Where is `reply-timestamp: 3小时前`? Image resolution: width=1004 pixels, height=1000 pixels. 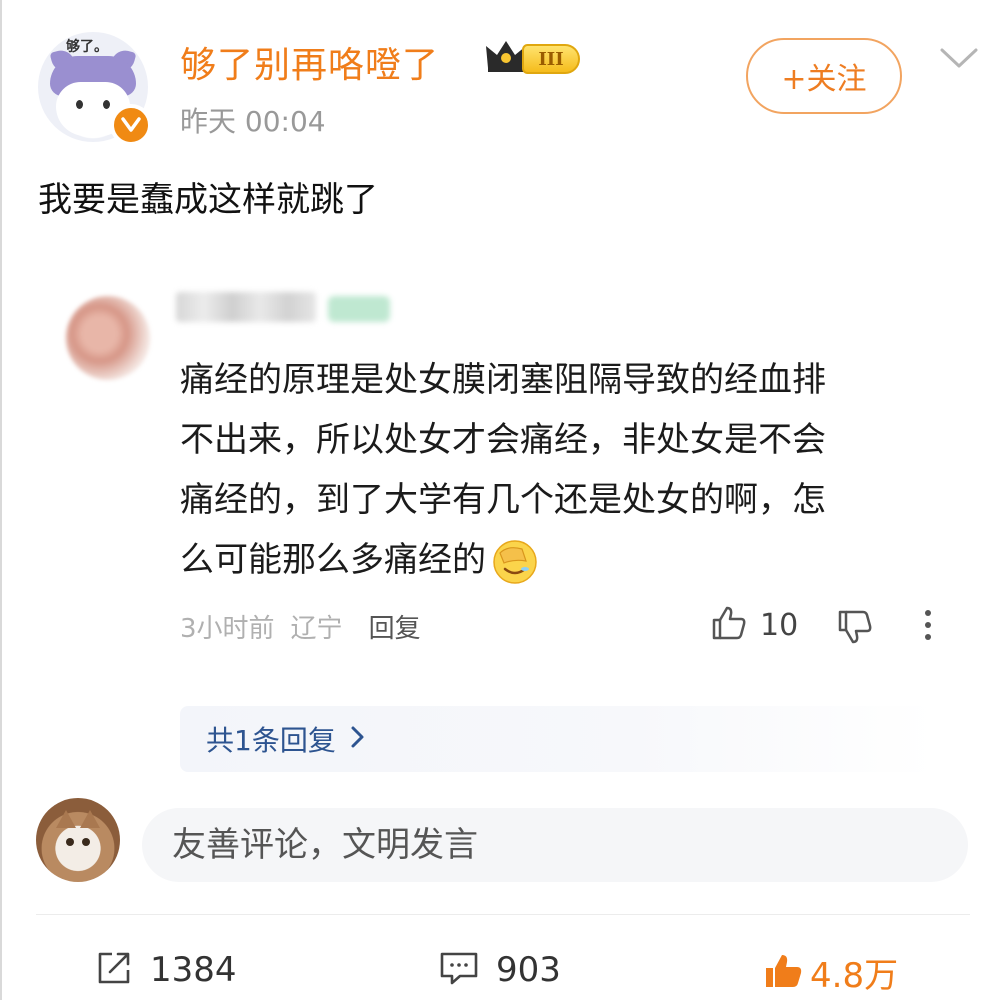
reply-timestamp: 3小时前 is located at coordinates (227, 629).